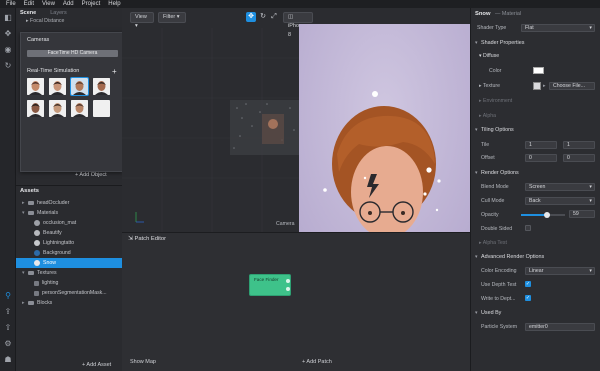  I want to click on add-asset-button: + Add Asset, so click(96, 365).